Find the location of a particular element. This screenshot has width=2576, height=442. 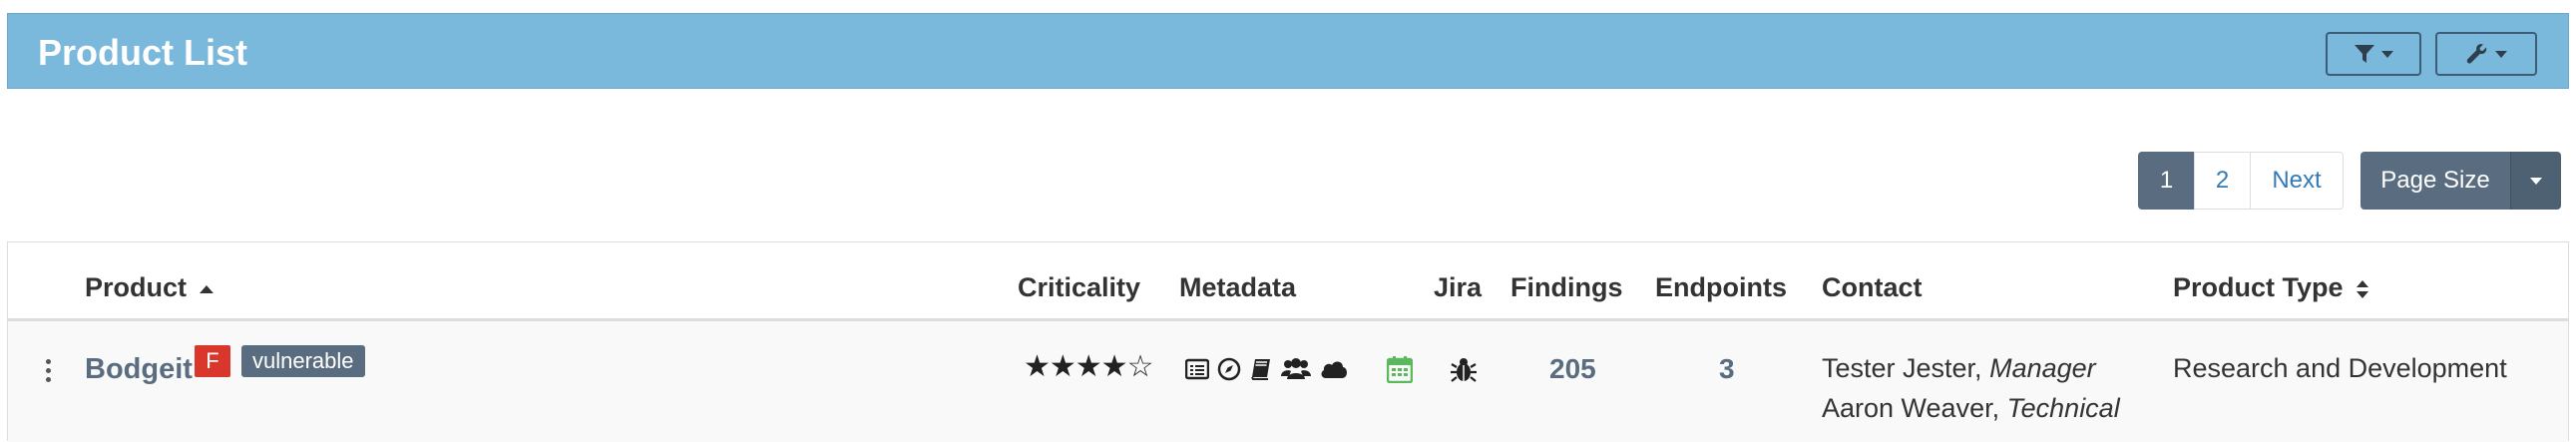

column-header-criticality: Criticality is located at coordinates (1079, 287).